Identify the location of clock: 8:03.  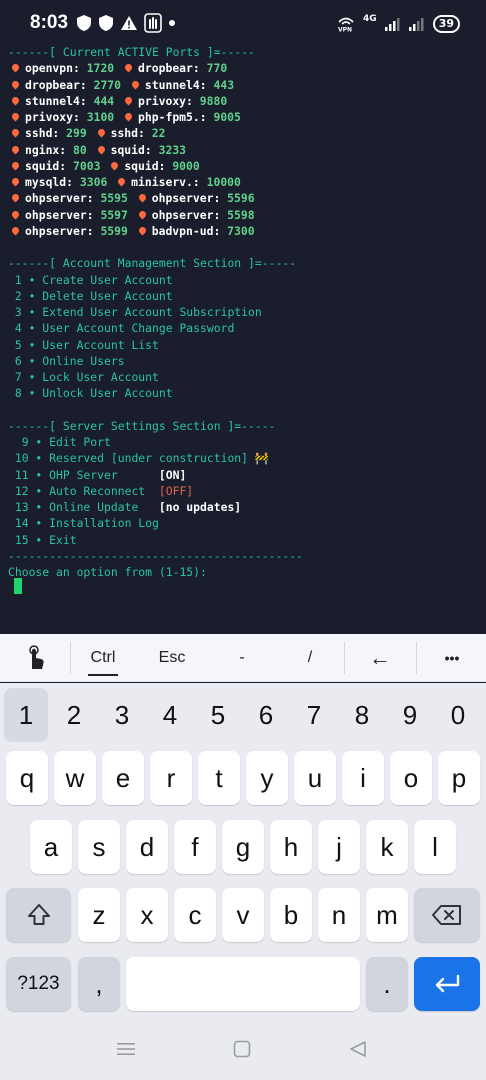
(49, 22).